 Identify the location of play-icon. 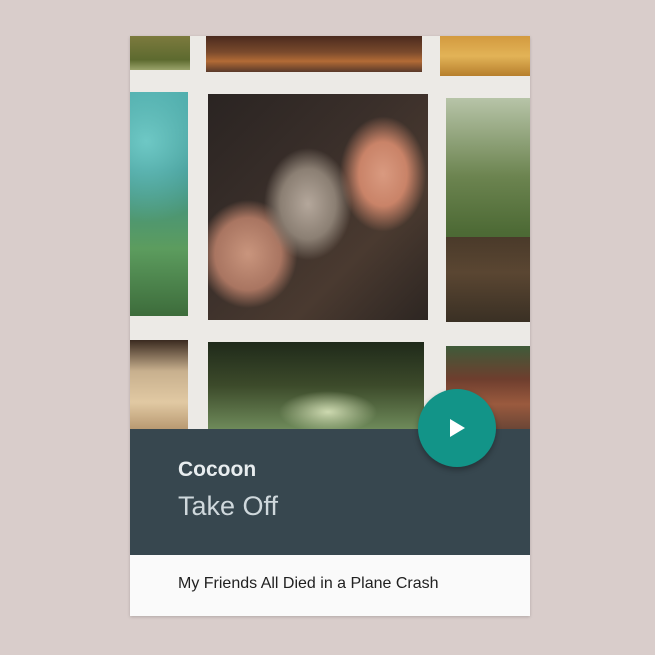
(457, 428).